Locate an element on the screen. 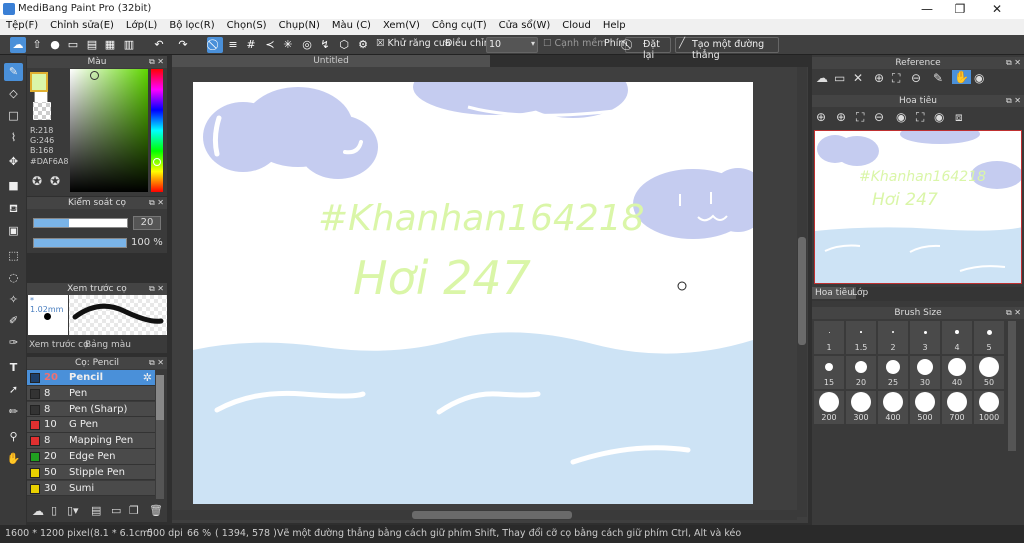 The height and width of the screenshot is (543, 1024). flip-icon: ⧈ is located at coordinates (959, 117).